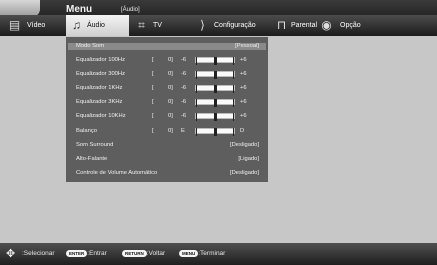 This screenshot has height=265, width=437. Describe the element at coordinates (167, 60) in the screenshot. I see `setting-eq-100hz: Equalizador 100Hz [ 0] -6 +6` at that location.